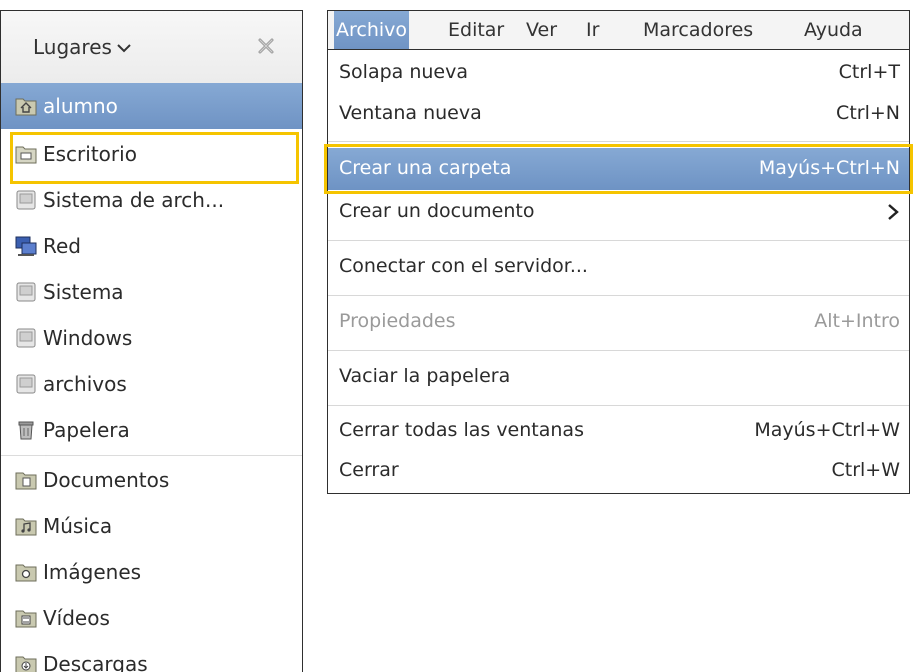 Image resolution: width=919 pixels, height=672 pixels. What do you see at coordinates (833, 30) in the screenshot?
I see `menu-ayuda: Ayuda` at bounding box center [833, 30].